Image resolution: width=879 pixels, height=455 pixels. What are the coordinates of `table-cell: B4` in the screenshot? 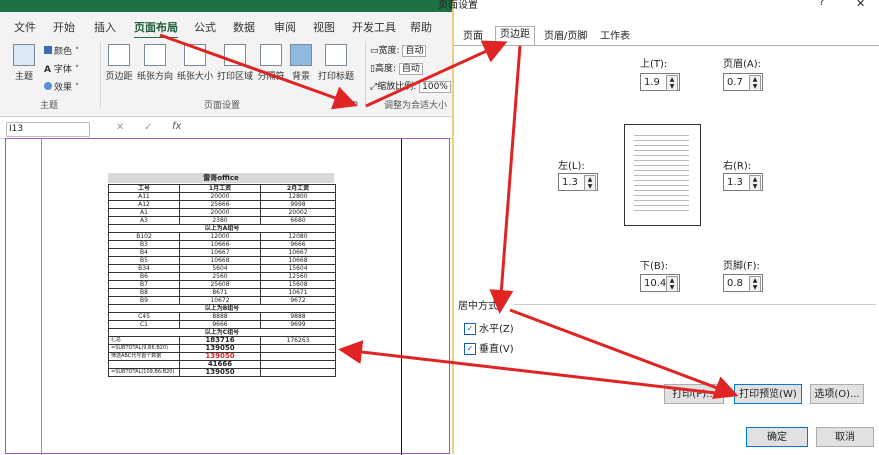 It's located at (144, 252).